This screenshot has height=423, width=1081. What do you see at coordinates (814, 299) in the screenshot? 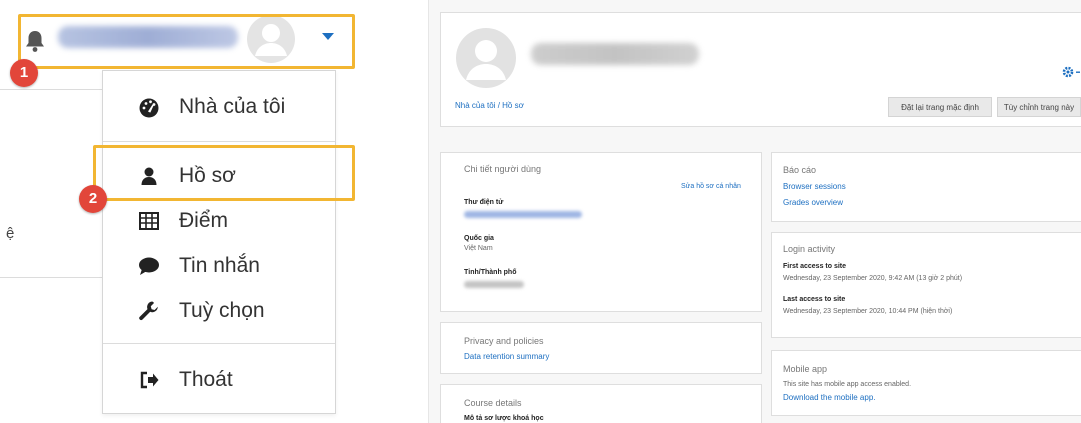
I see `last-access-label: Last access to site` at bounding box center [814, 299].